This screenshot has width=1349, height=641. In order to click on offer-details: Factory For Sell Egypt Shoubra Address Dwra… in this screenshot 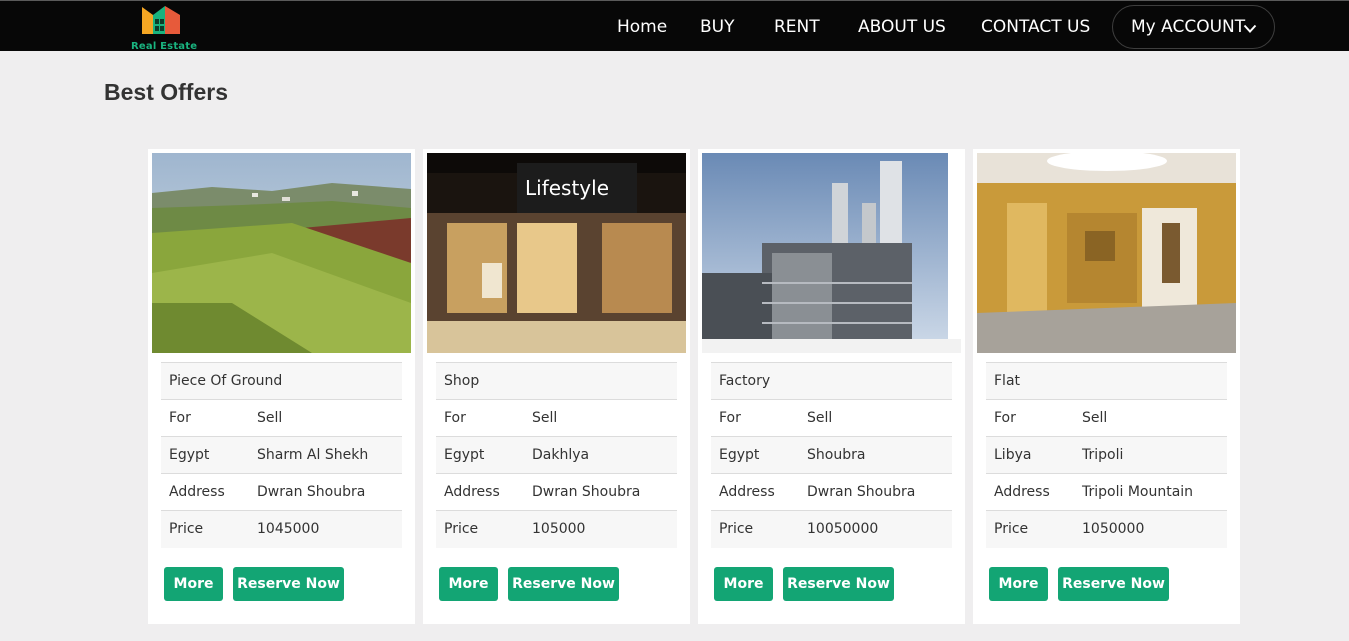, I will do `click(831, 455)`.